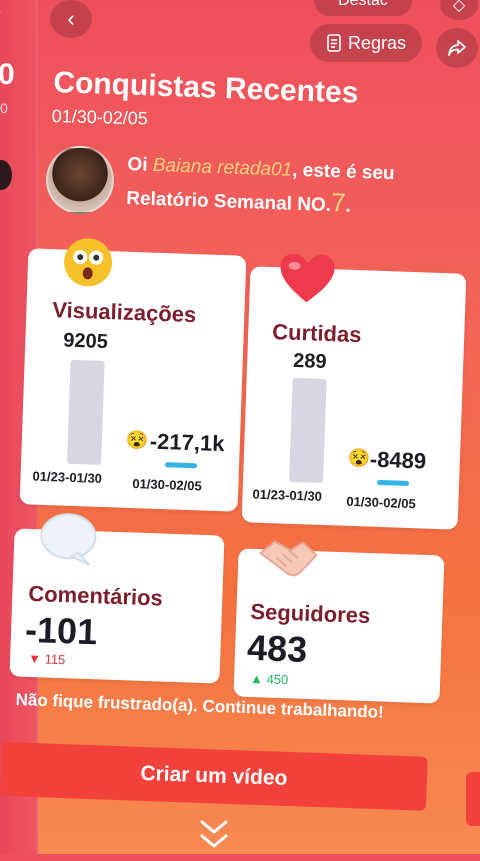 The height and width of the screenshot is (861, 480). I want to click on greeting-prefix: Oi, so click(140, 164).